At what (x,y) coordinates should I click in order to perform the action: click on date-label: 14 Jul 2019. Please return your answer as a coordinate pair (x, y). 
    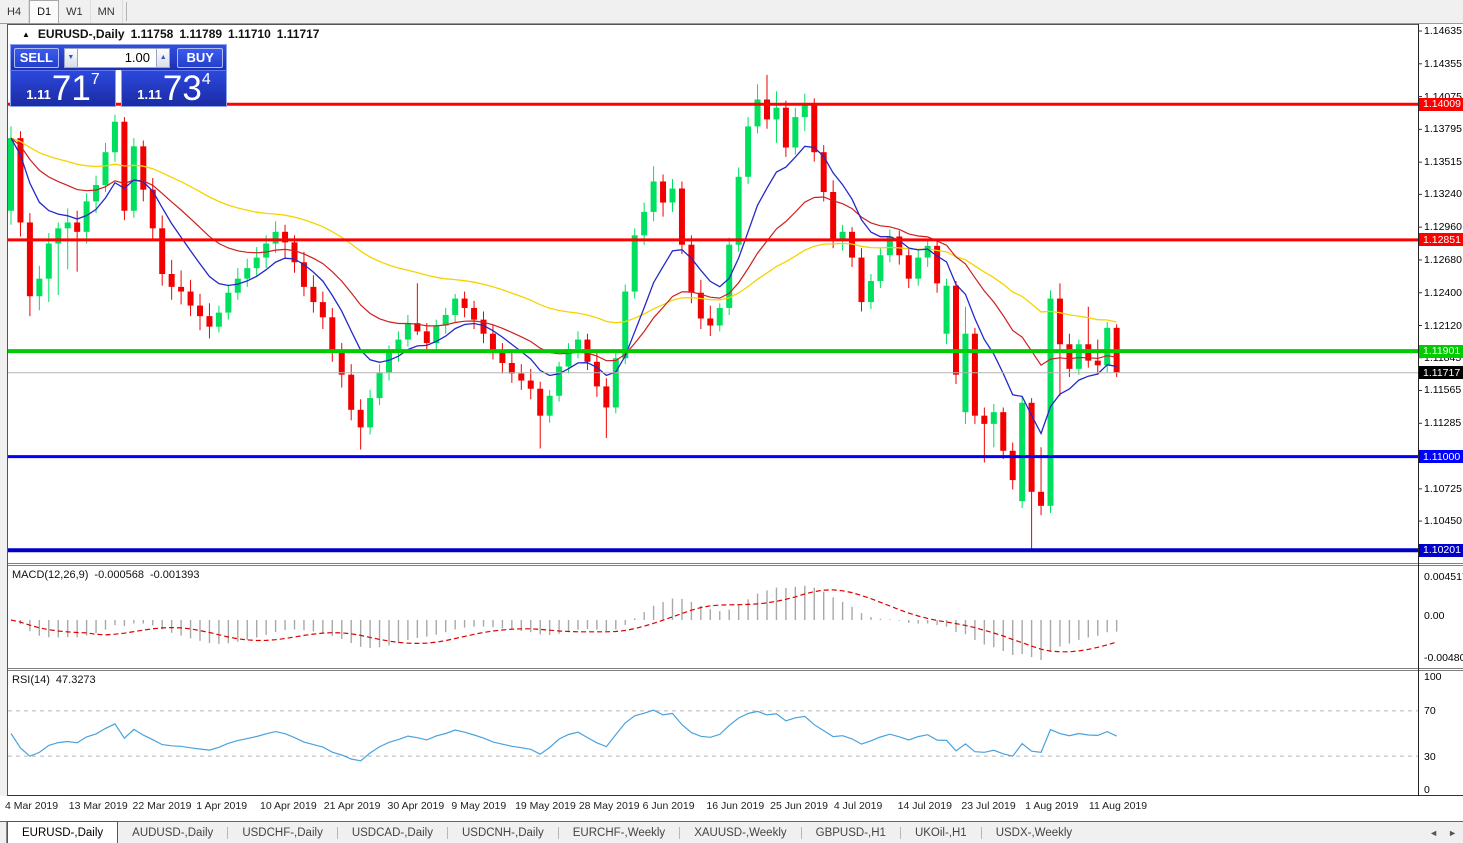
    Looking at the image, I should click on (924, 806).